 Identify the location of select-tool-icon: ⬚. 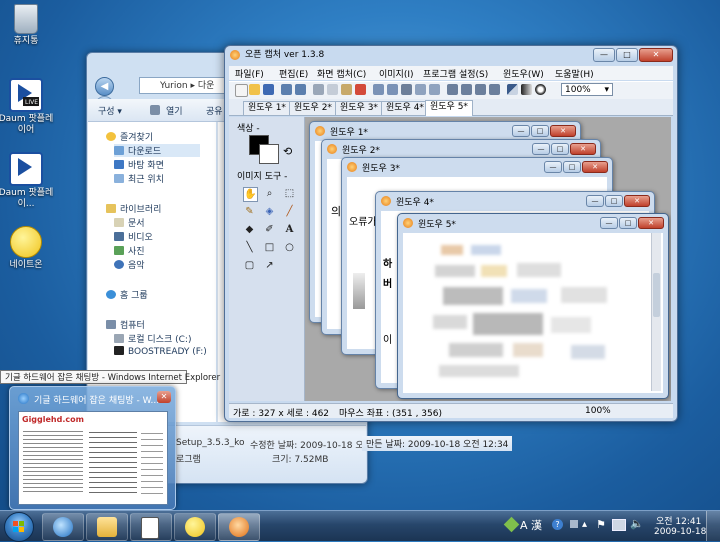
(289, 193).